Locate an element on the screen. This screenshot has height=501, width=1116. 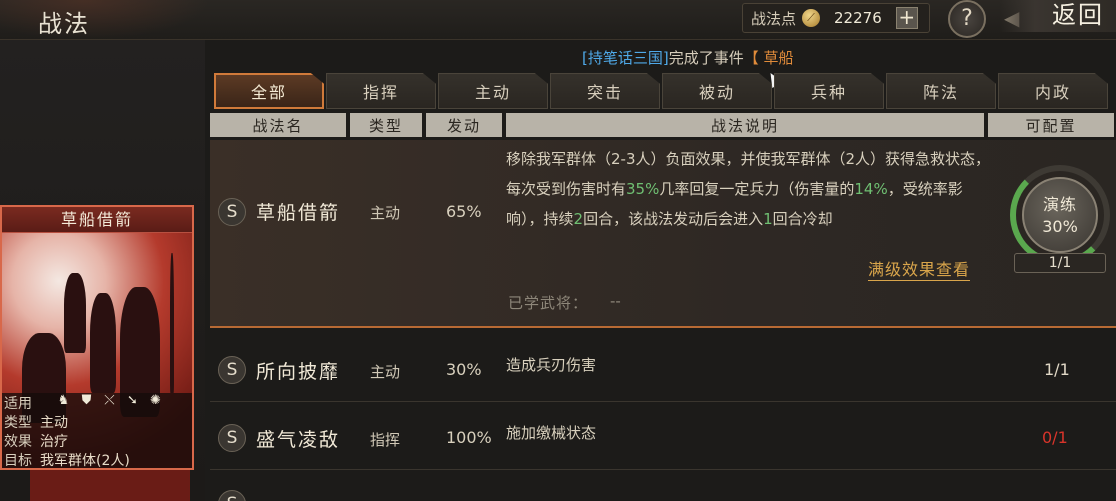
tactic-description: 造成兵刃伤害 is located at coordinates (551, 365).